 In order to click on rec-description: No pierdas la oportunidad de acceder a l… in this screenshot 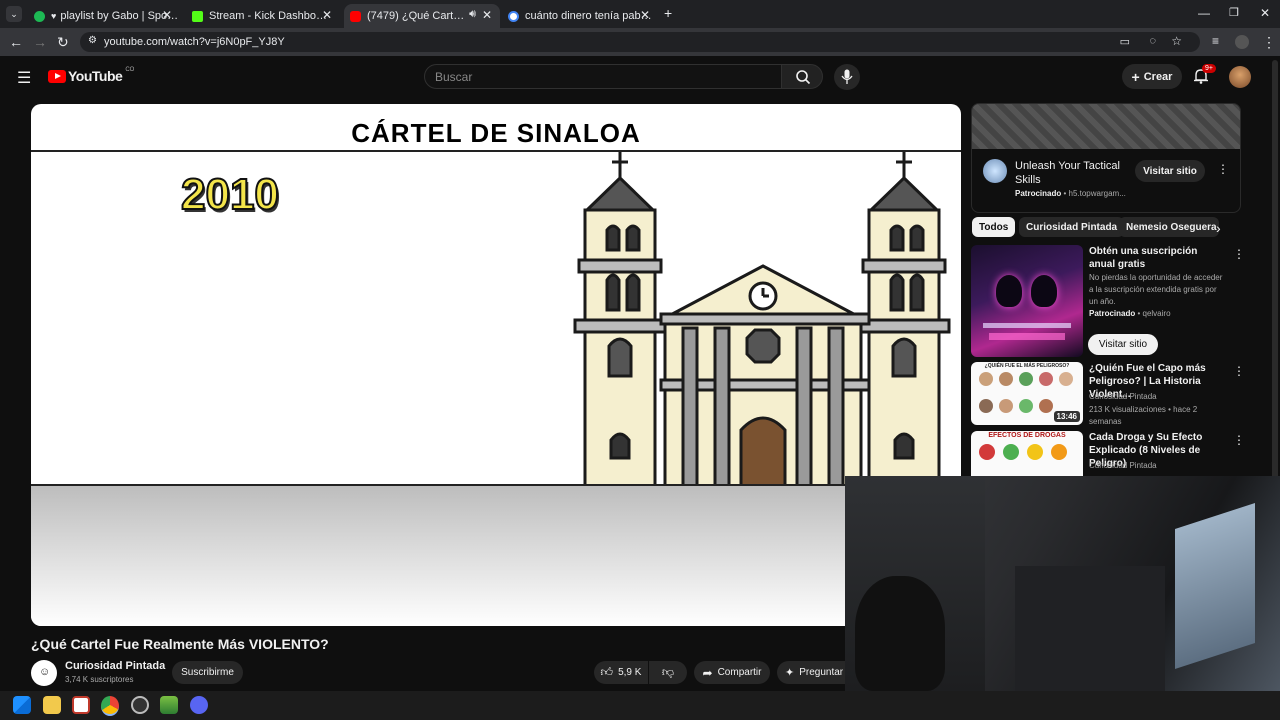, I will do `click(1156, 289)`.